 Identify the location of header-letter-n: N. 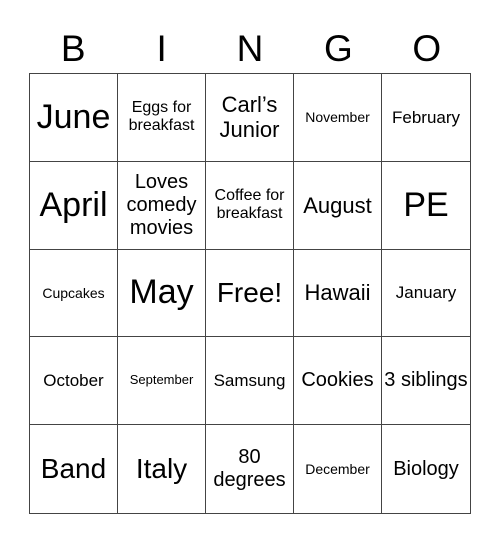
(250, 48).